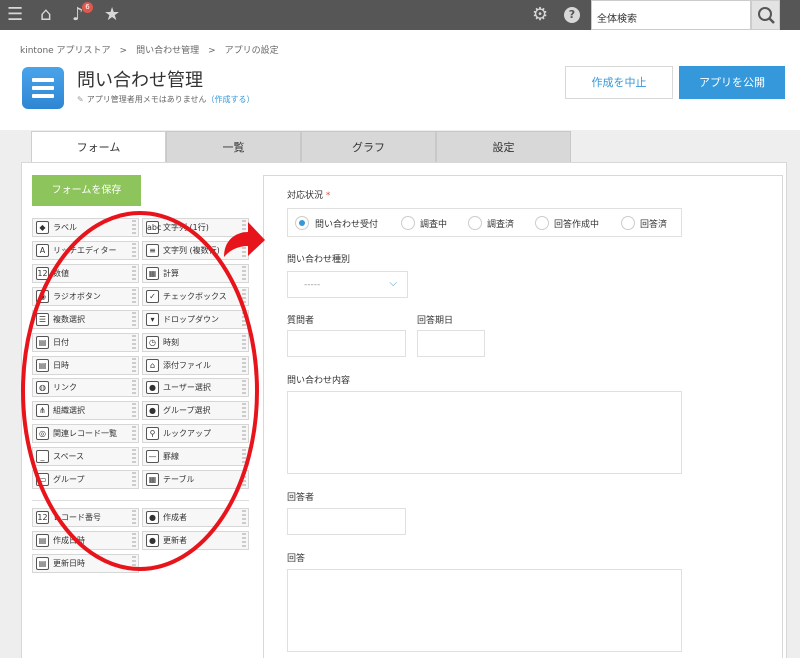  Describe the element at coordinates (393, 283) in the screenshot. I see `chevron-down-icon: ⌵` at that location.